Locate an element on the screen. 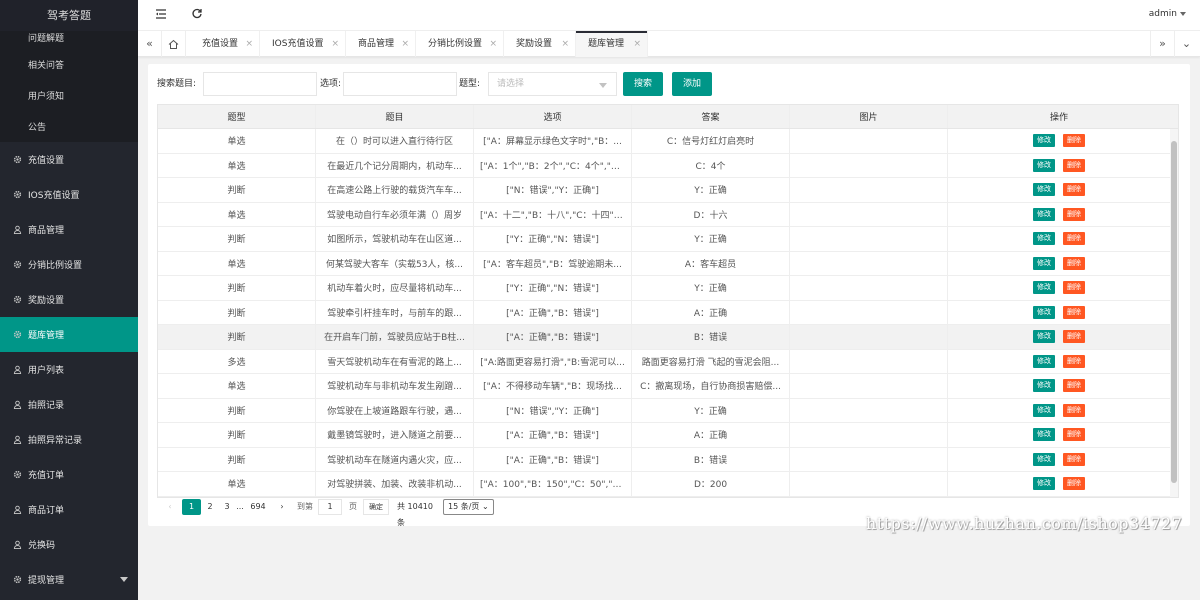 This screenshot has width=1200, height=600. sidebar-item: 用户列表 is located at coordinates (69, 369).